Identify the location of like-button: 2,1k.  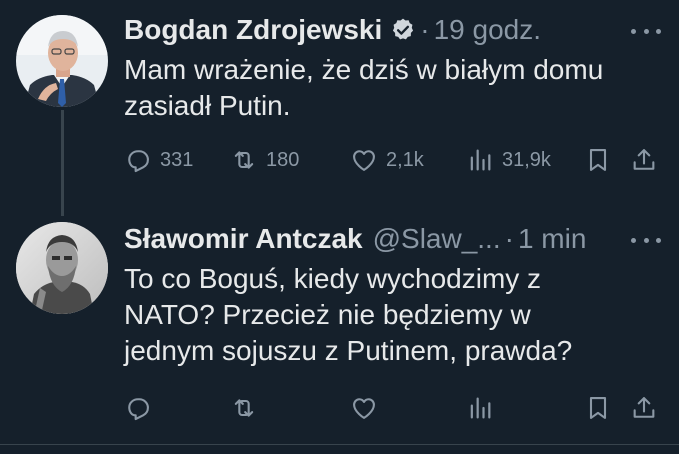
(387, 160).